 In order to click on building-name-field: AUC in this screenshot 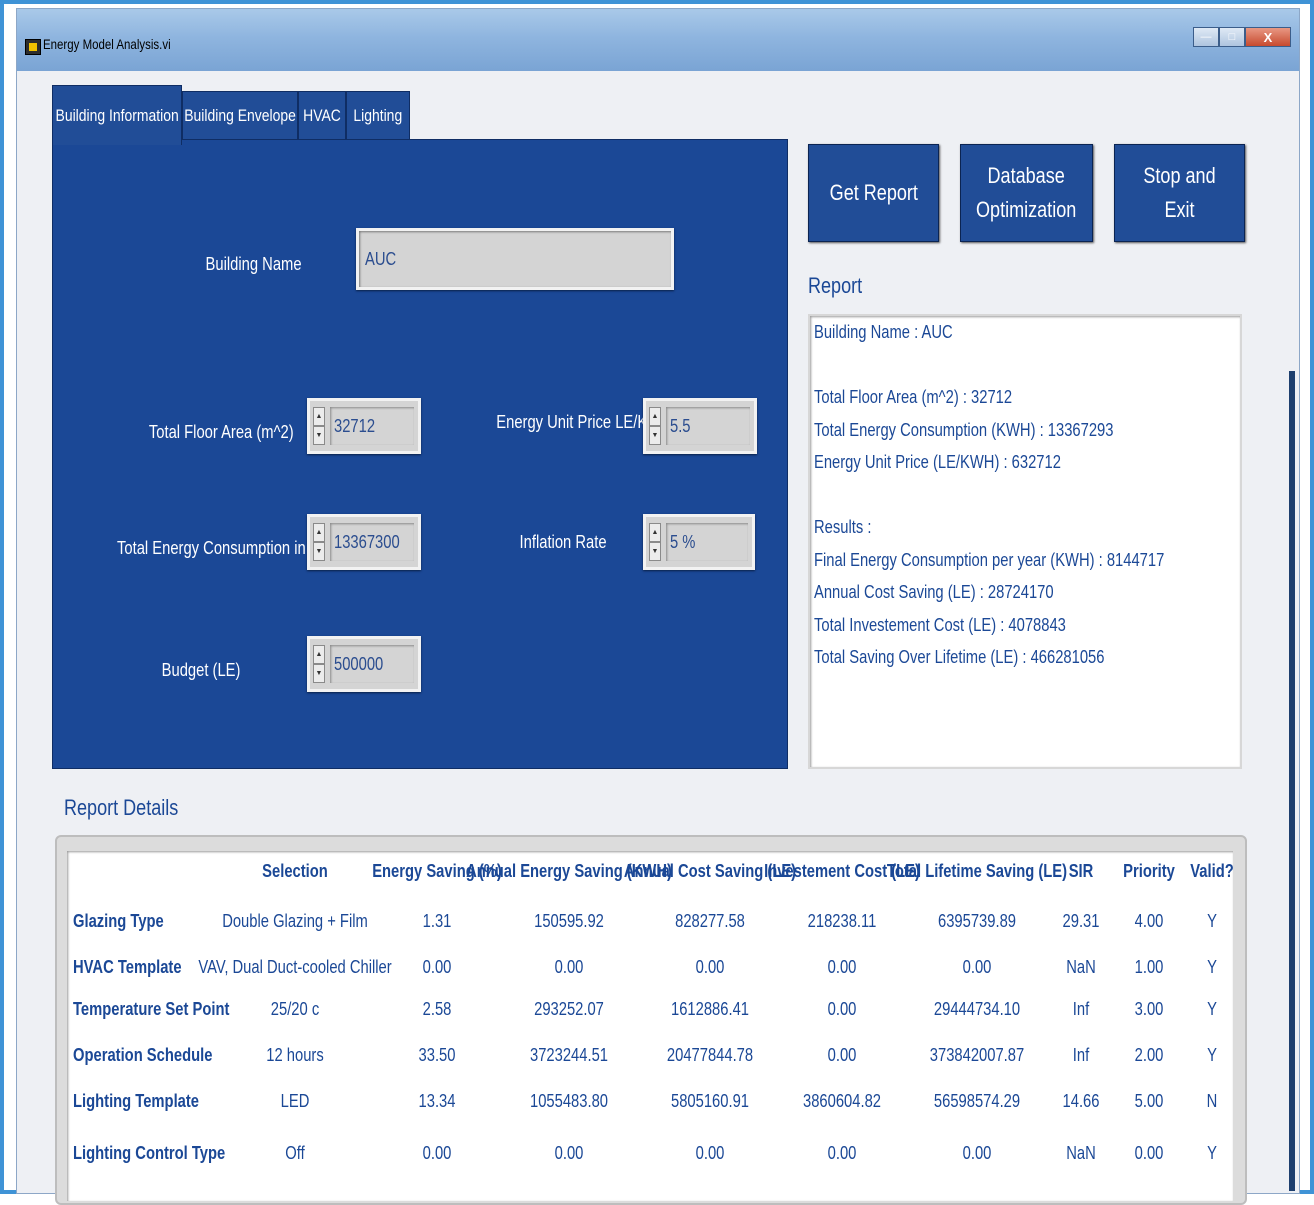, I will do `click(515, 259)`.